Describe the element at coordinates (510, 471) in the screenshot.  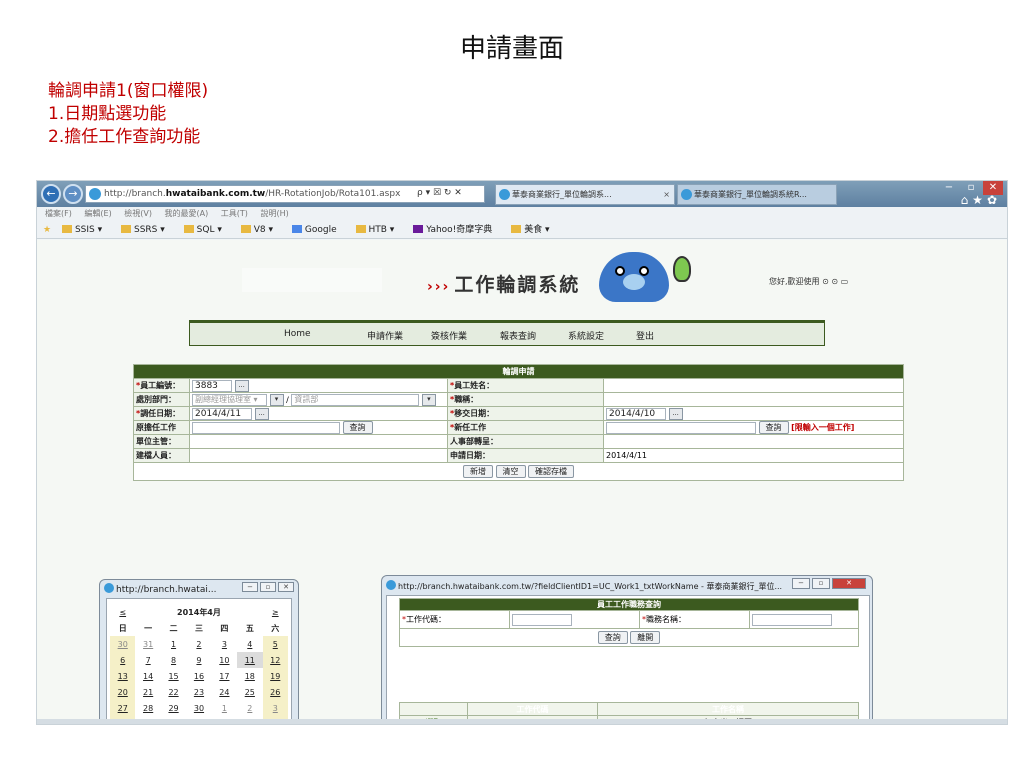
I see `clear-button: 清空` at that location.